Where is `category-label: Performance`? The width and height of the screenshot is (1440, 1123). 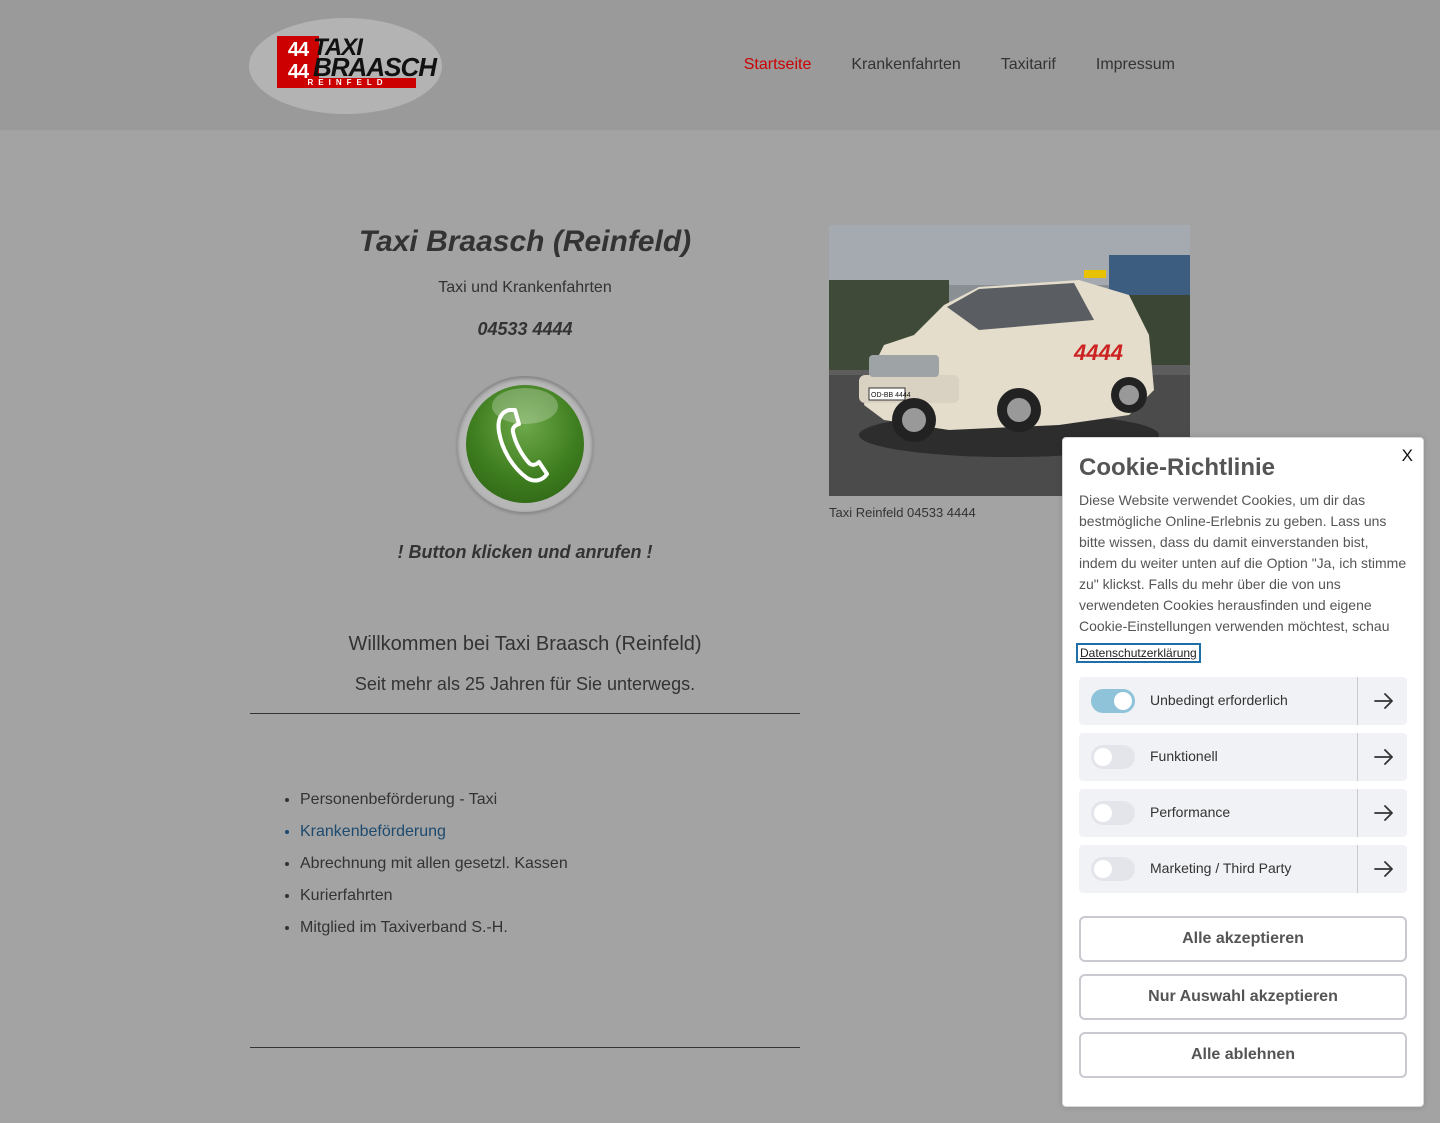 category-label: Performance is located at coordinates (1190, 812).